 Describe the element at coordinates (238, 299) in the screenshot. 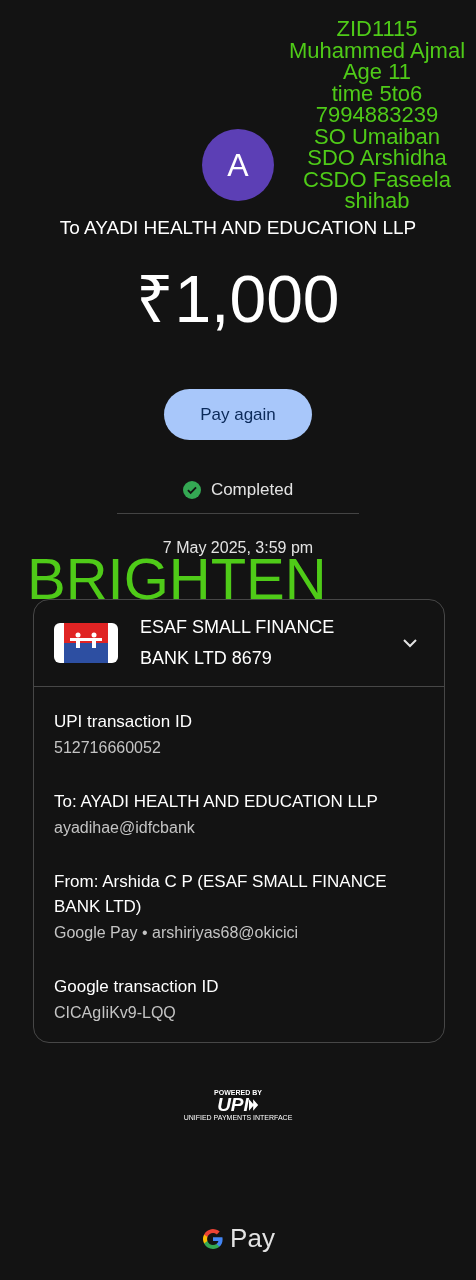

I see `amount: ₹1,000` at that location.